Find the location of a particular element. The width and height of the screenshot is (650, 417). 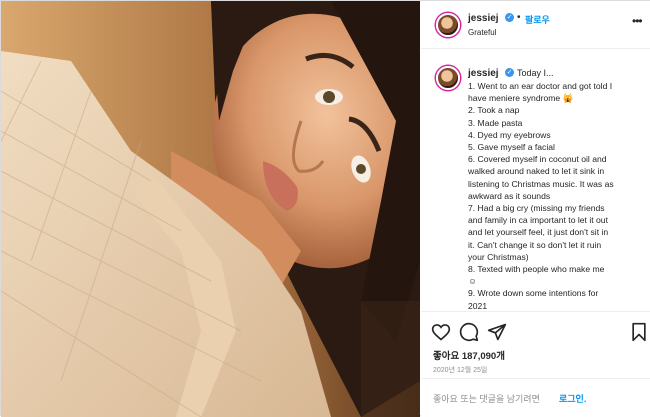

comment-icon is located at coordinates (469, 332).